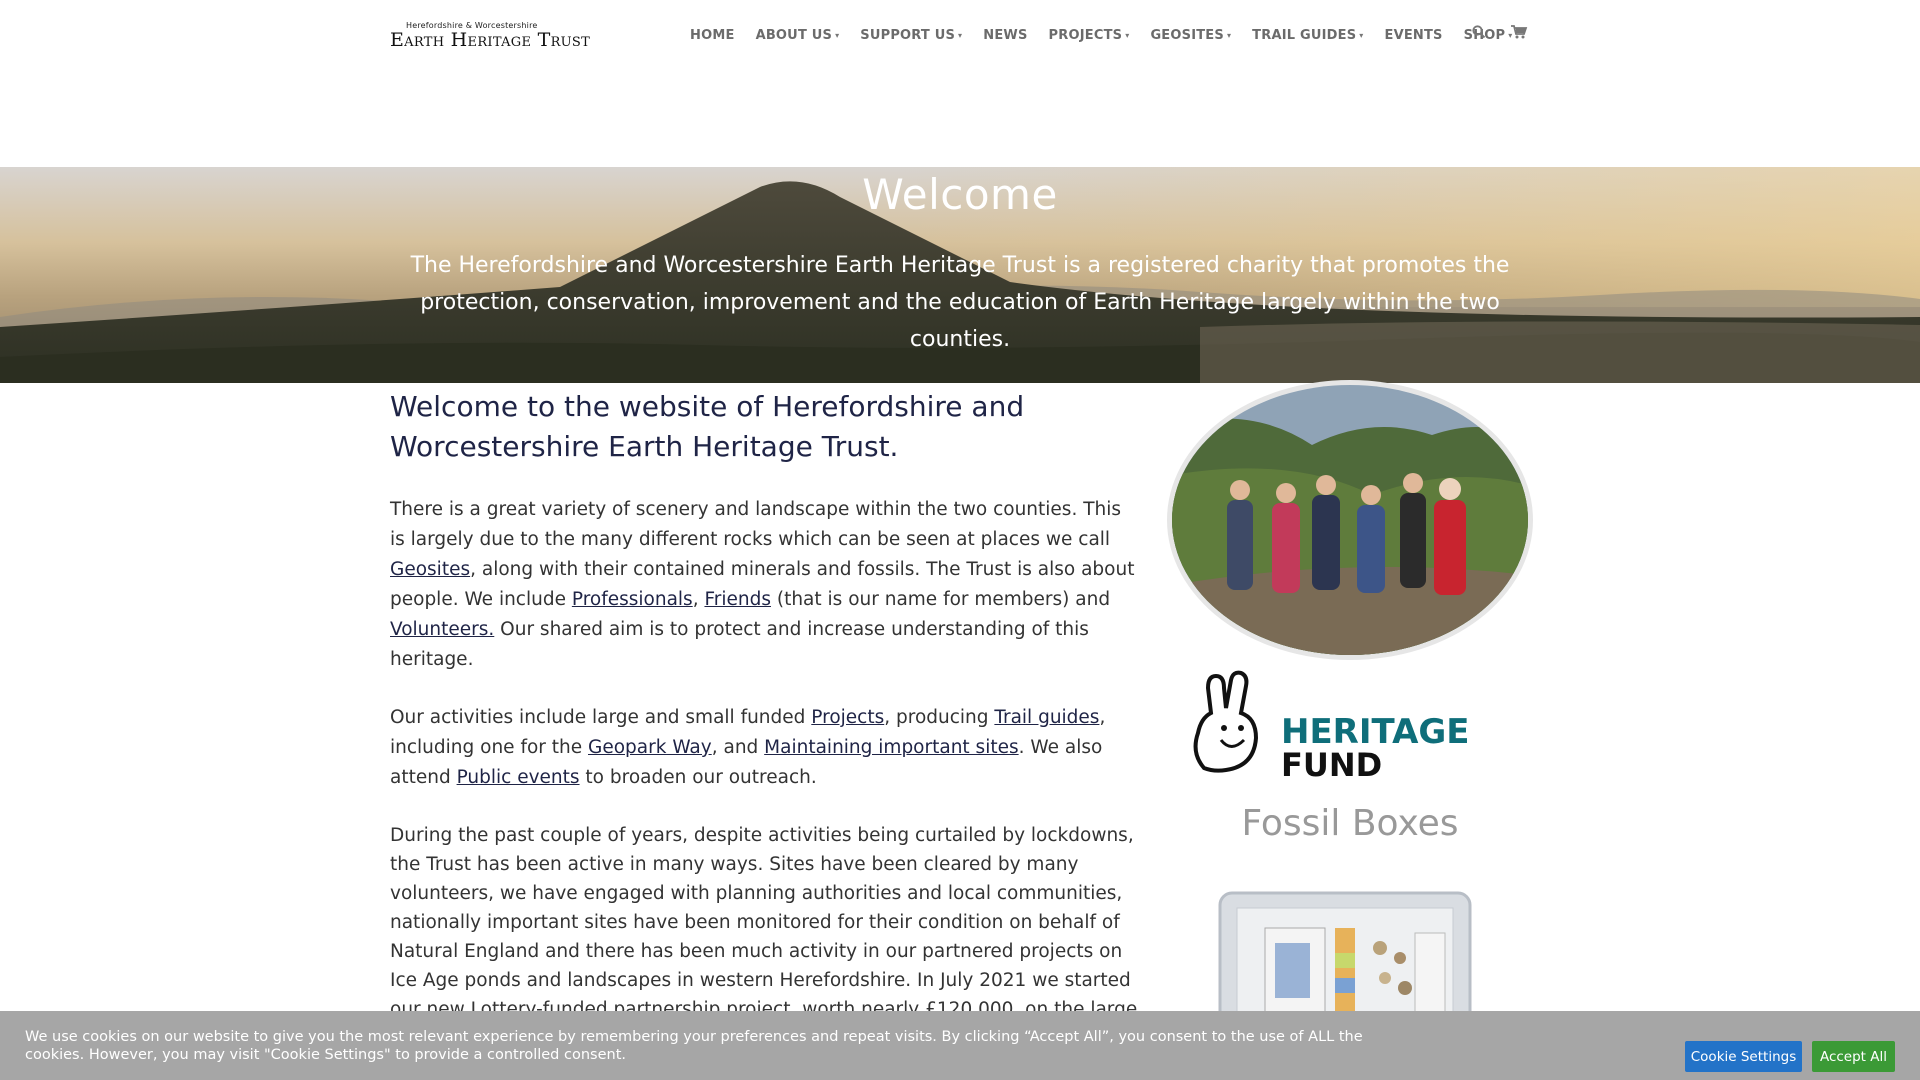 This screenshot has height=1080, width=1920. What do you see at coordinates (632, 599) in the screenshot?
I see `link-professionals: Professionals` at bounding box center [632, 599].